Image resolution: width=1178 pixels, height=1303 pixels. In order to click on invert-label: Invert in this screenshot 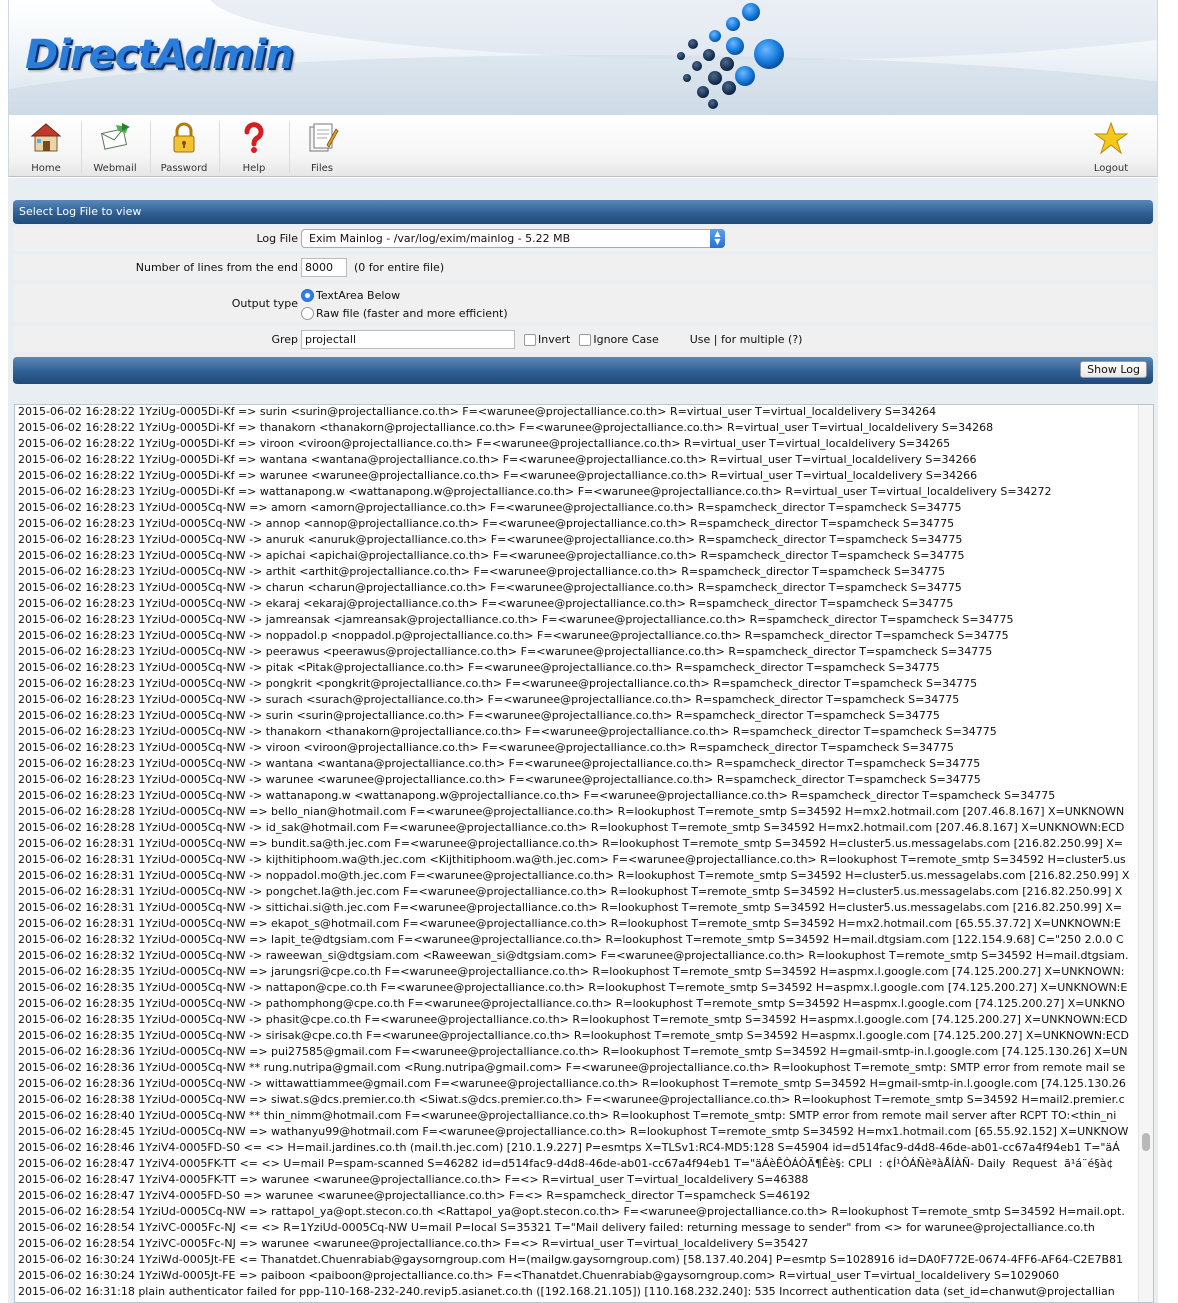, I will do `click(554, 339)`.